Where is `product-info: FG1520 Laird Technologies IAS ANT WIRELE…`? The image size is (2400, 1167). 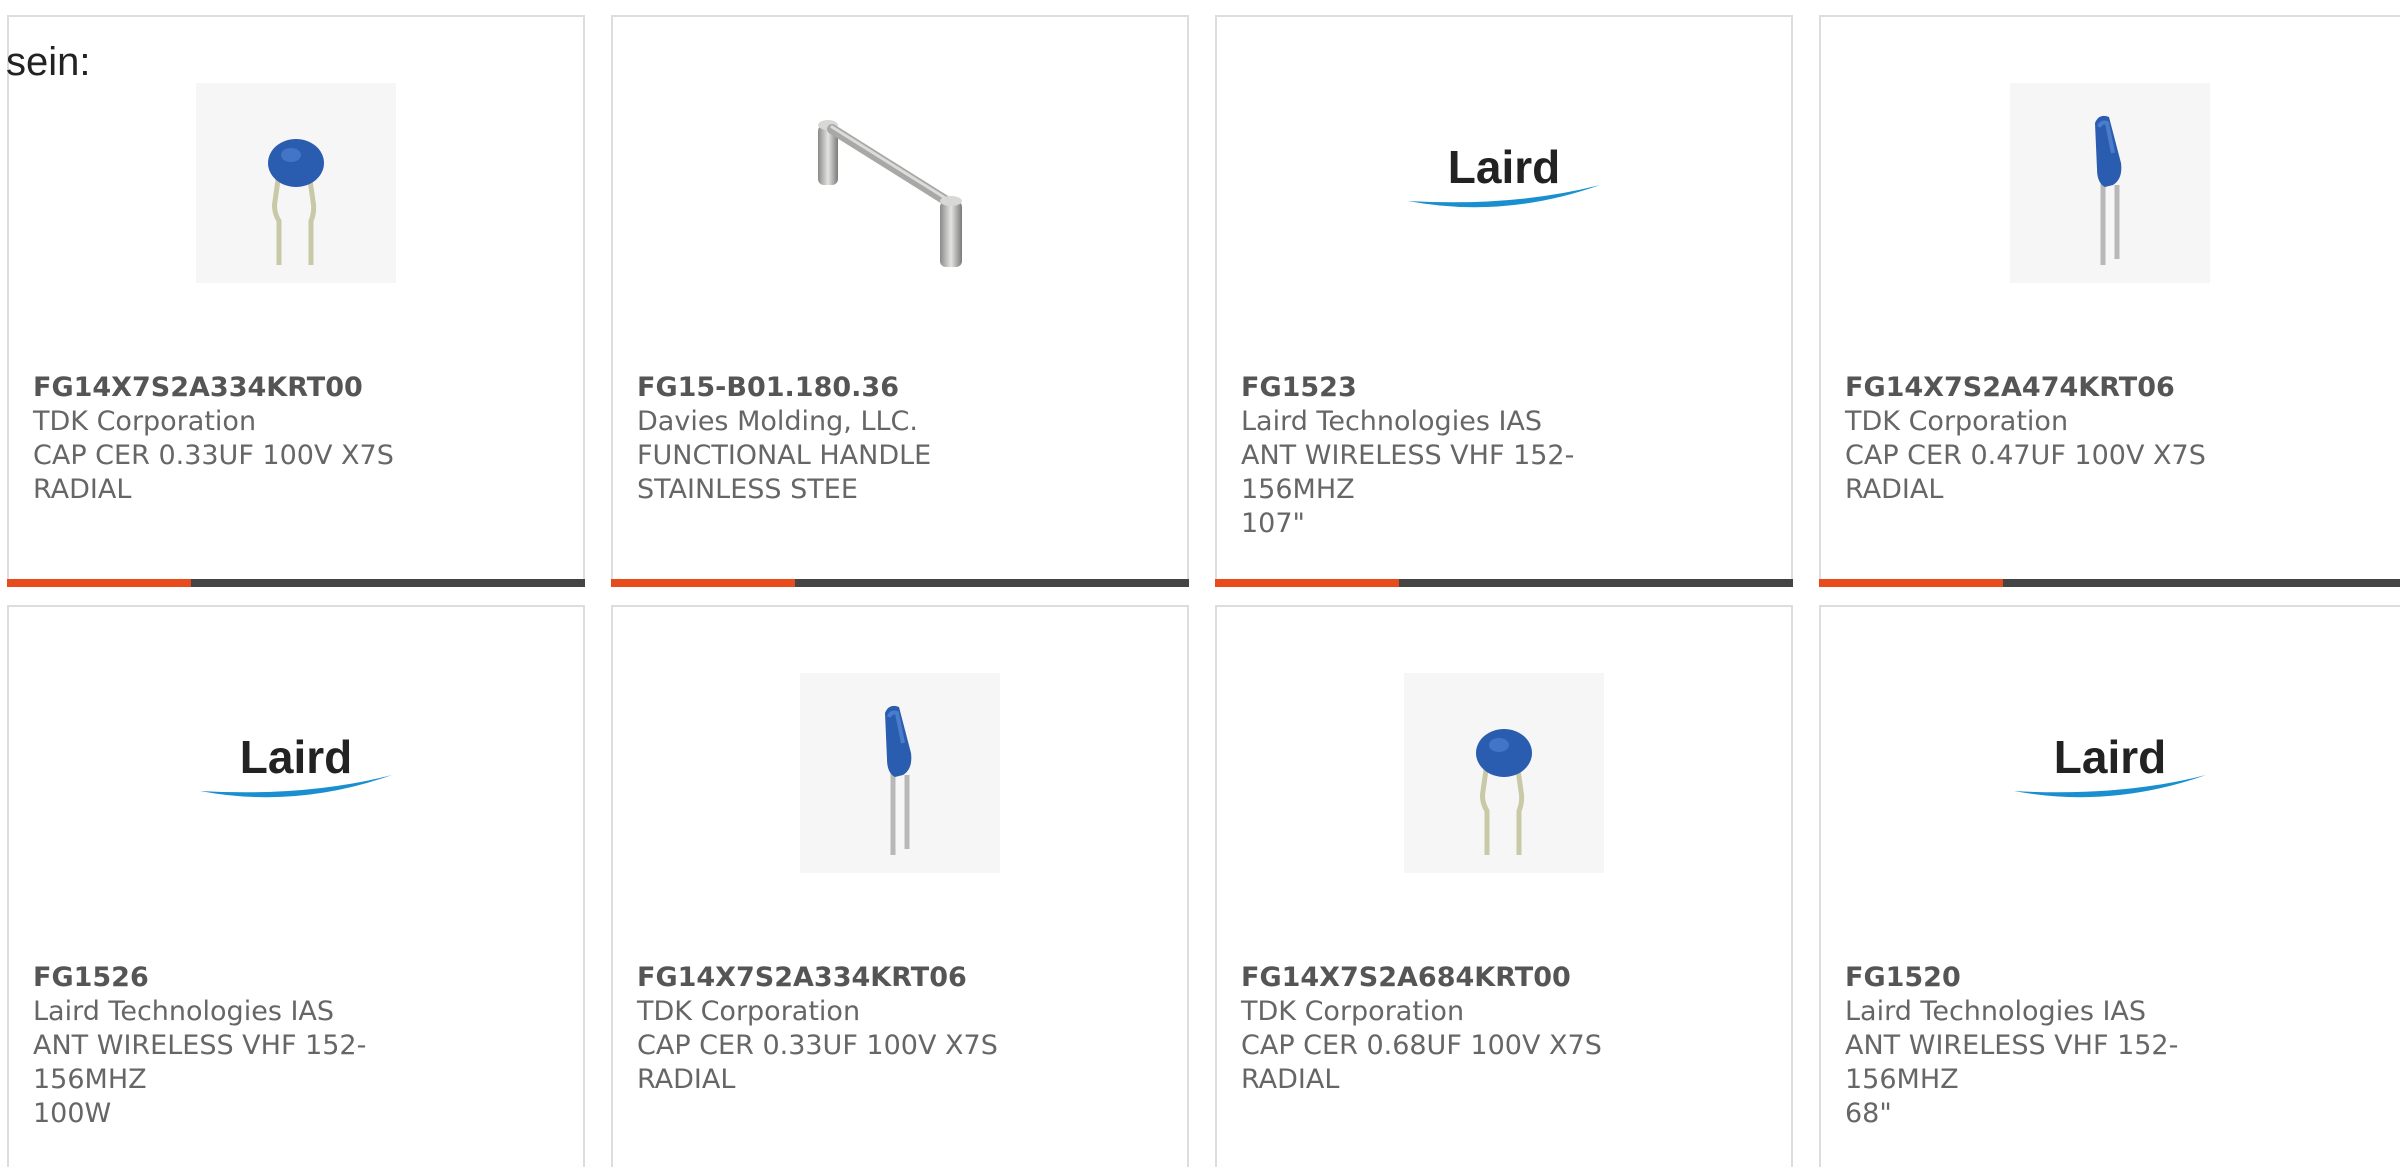
product-info: FG1520 Laird Technologies IAS ANT WIRELE… is located at coordinates (2065, 1046).